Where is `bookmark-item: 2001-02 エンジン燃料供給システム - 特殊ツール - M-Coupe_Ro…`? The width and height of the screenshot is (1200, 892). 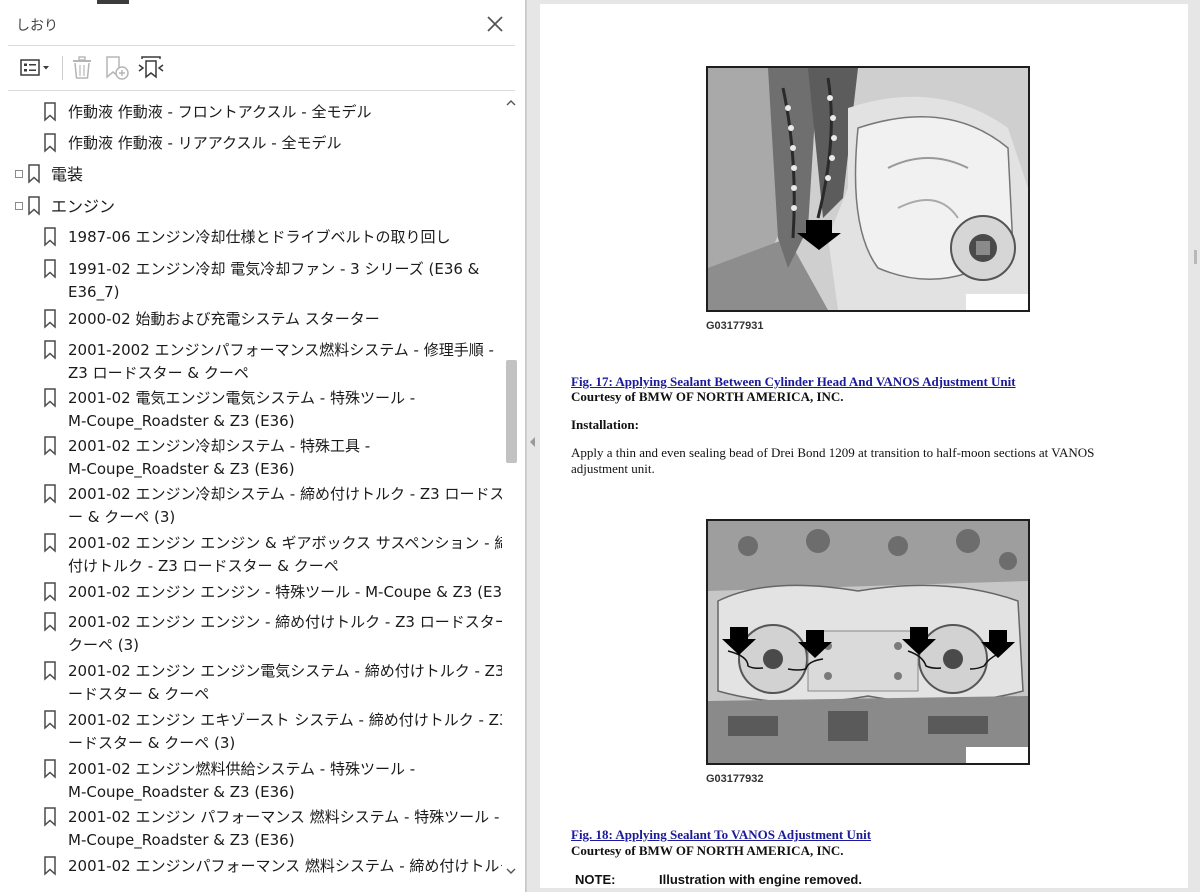 bookmark-item: 2001-02 エンジン燃料供給システム - 特殊ツール - M-Coupe_Ro… is located at coordinates (251, 781).